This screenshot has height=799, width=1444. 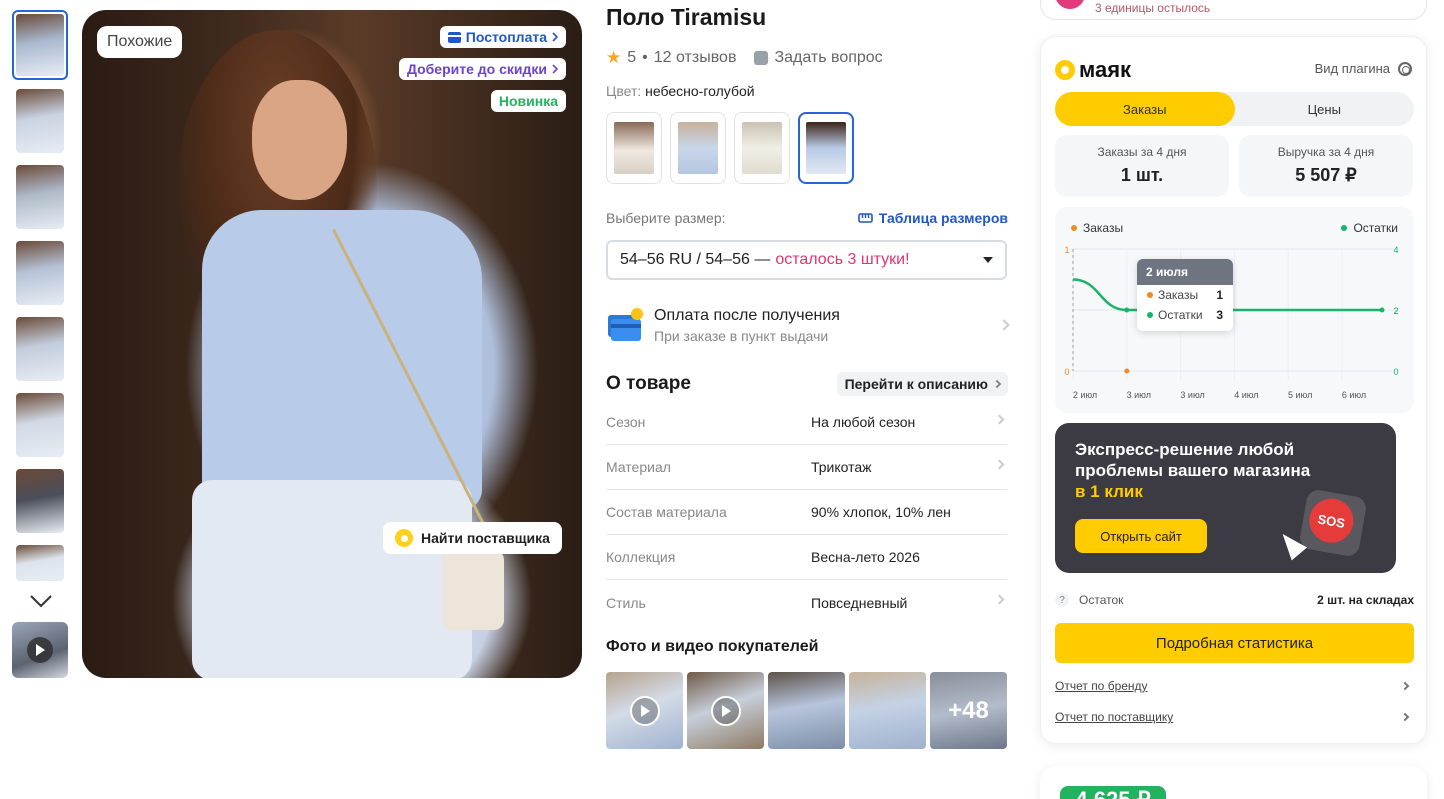 I want to click on price-badge: 4 625 ₽, so click(x=1113, y=792).